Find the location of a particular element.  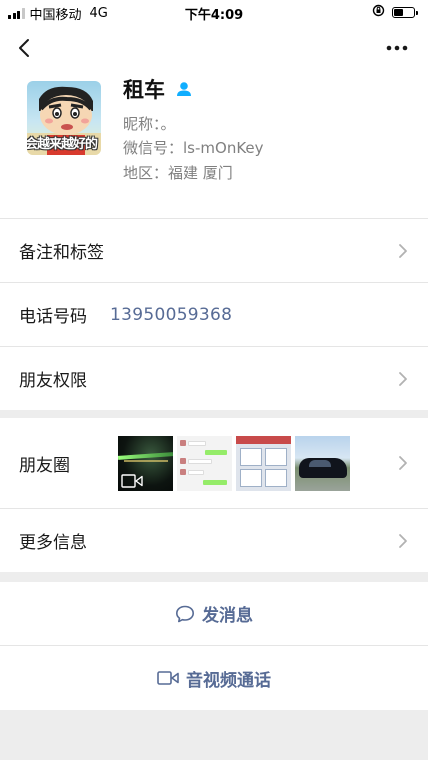

video-camera-icon is located at coordinates (168, 678).